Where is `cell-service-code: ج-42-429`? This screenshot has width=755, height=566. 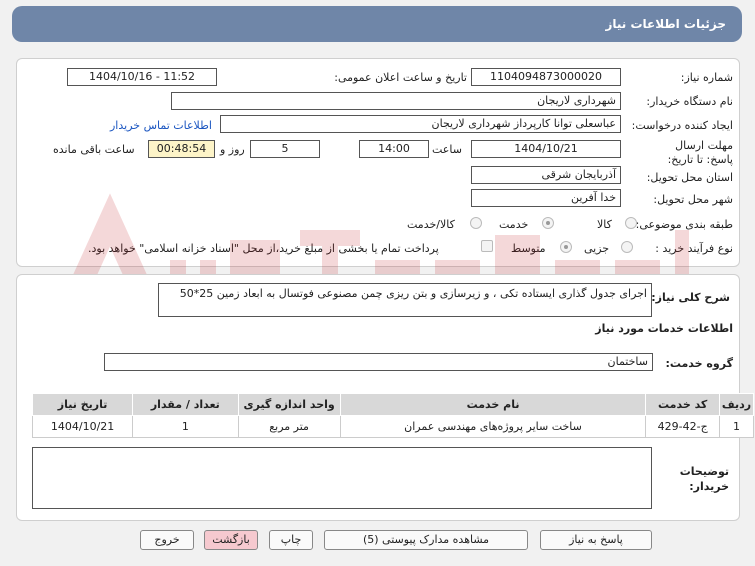 cell-service-code: ج-42-429 is located at coordinates (683, 426).